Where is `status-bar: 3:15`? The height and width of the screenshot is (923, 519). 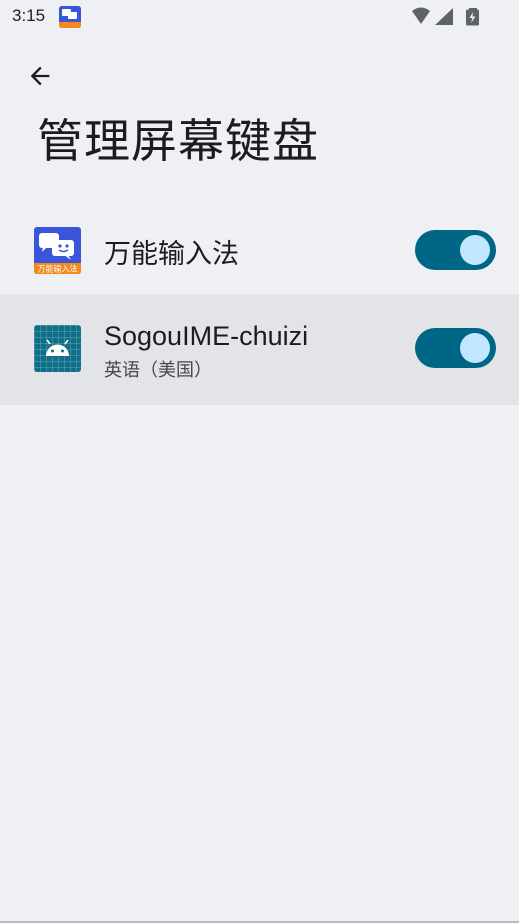 status-bar: 3:15 is located at coordinates (259, 17).